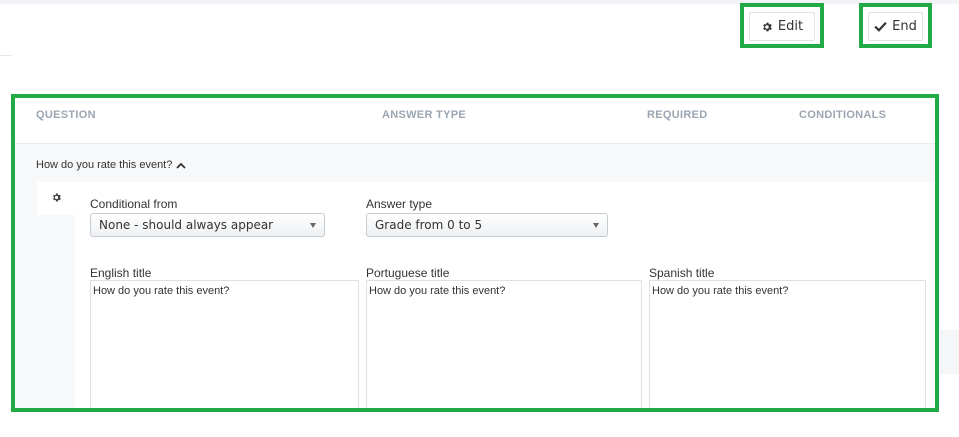 The width and height of the screenshot is (959, 437). I want to click on highlight-edit, so click(782, 25).